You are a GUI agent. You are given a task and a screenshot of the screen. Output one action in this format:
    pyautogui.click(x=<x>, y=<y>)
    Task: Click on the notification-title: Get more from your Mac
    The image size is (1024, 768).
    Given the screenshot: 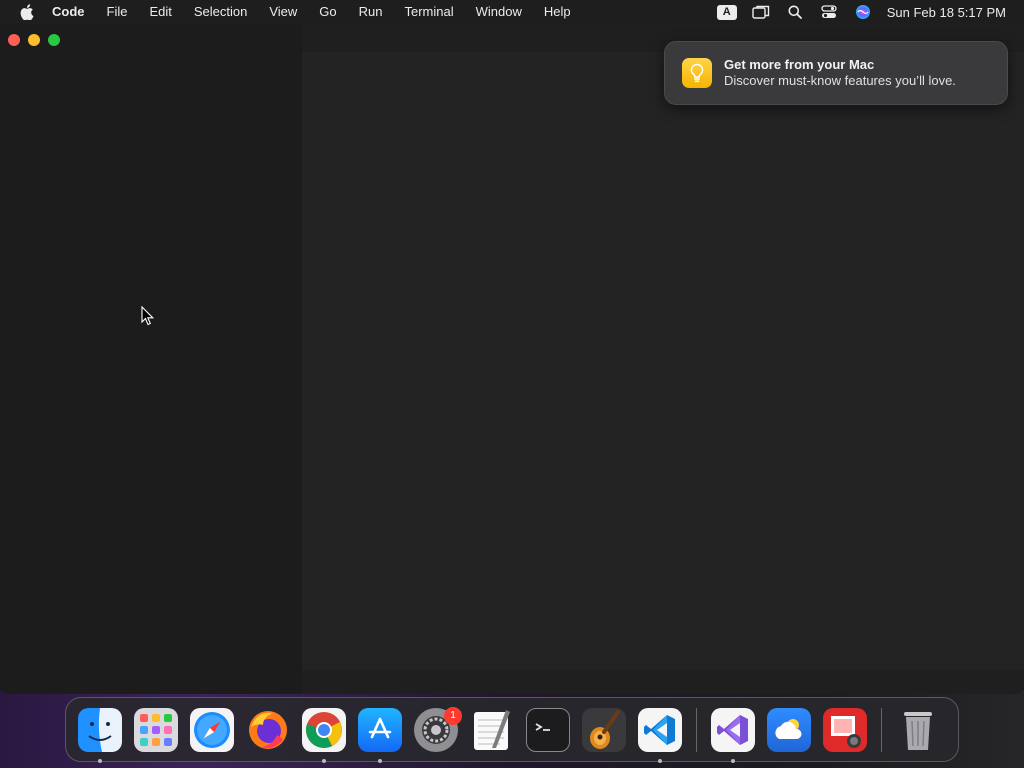 What is the action you would take?
    pyautogui.click(x=799, y=64)
    